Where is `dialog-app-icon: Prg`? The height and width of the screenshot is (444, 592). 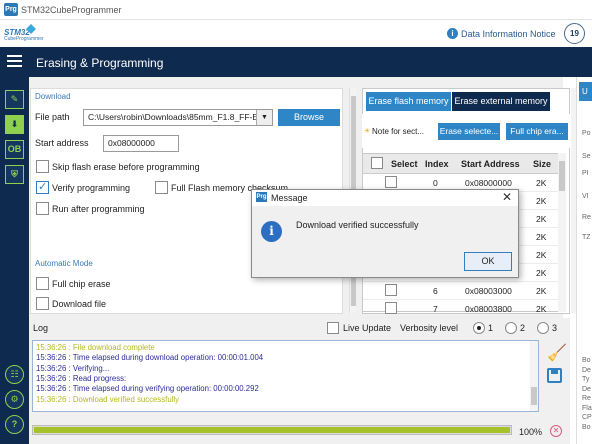
dialog-app-icon: Prg is located at coordinates (261, 197).